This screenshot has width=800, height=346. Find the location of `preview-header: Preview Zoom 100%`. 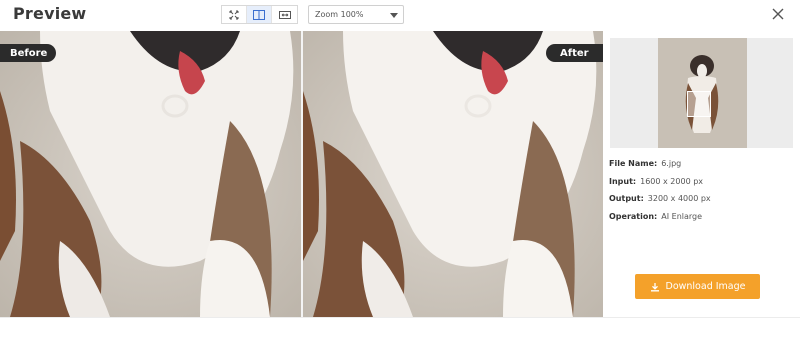

preview-header: Preview Zoom 100% is located at coordinates (400, 15).